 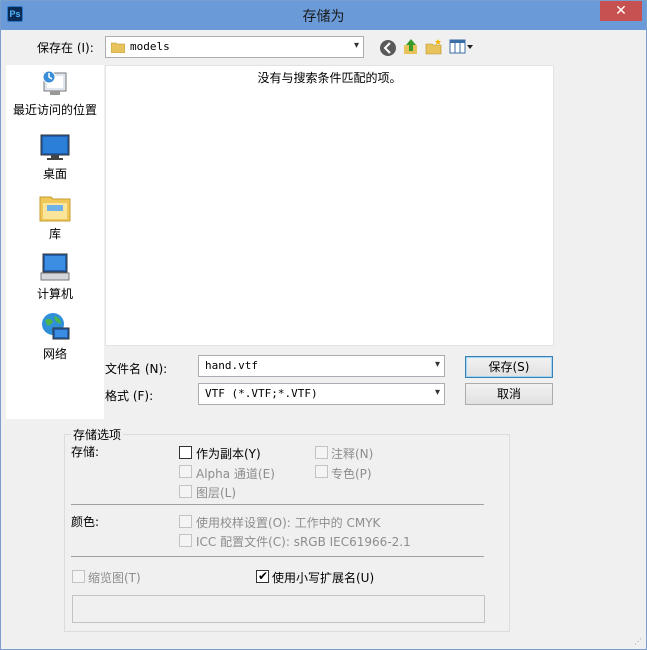 What do you see at coordinates (65, 48) in the screenshot?
I see `save-in-label: 保存在 (I):` at bounding box center [65, 48].